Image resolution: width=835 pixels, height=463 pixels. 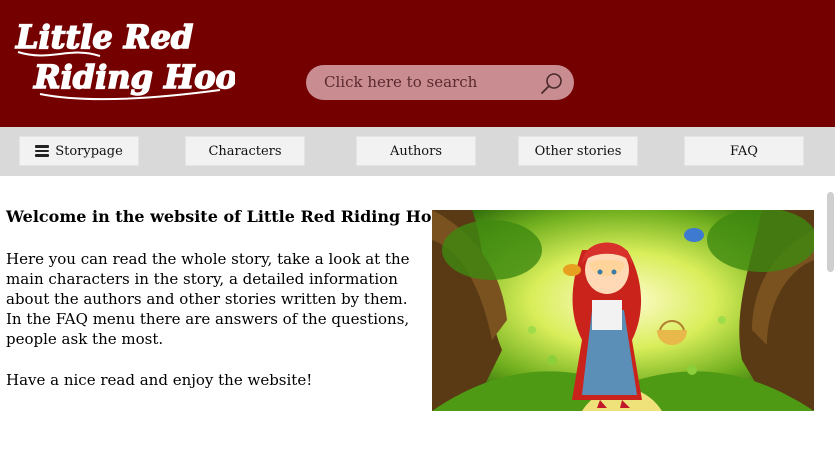 I want to click on nav-authors: Authors, so click(x=416, y=151).